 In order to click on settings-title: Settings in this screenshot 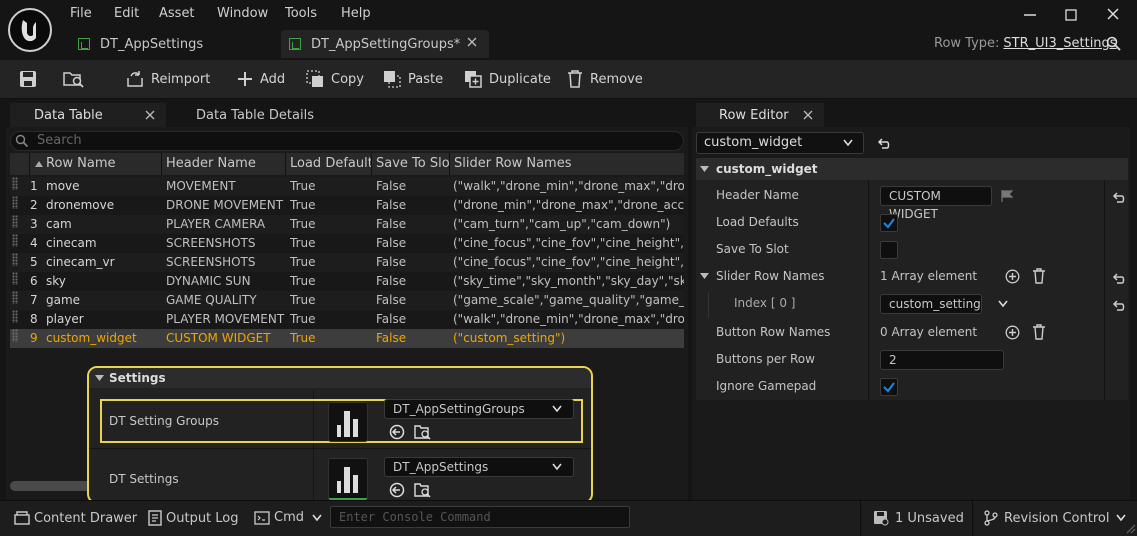, I will do `click(137, 378)`.